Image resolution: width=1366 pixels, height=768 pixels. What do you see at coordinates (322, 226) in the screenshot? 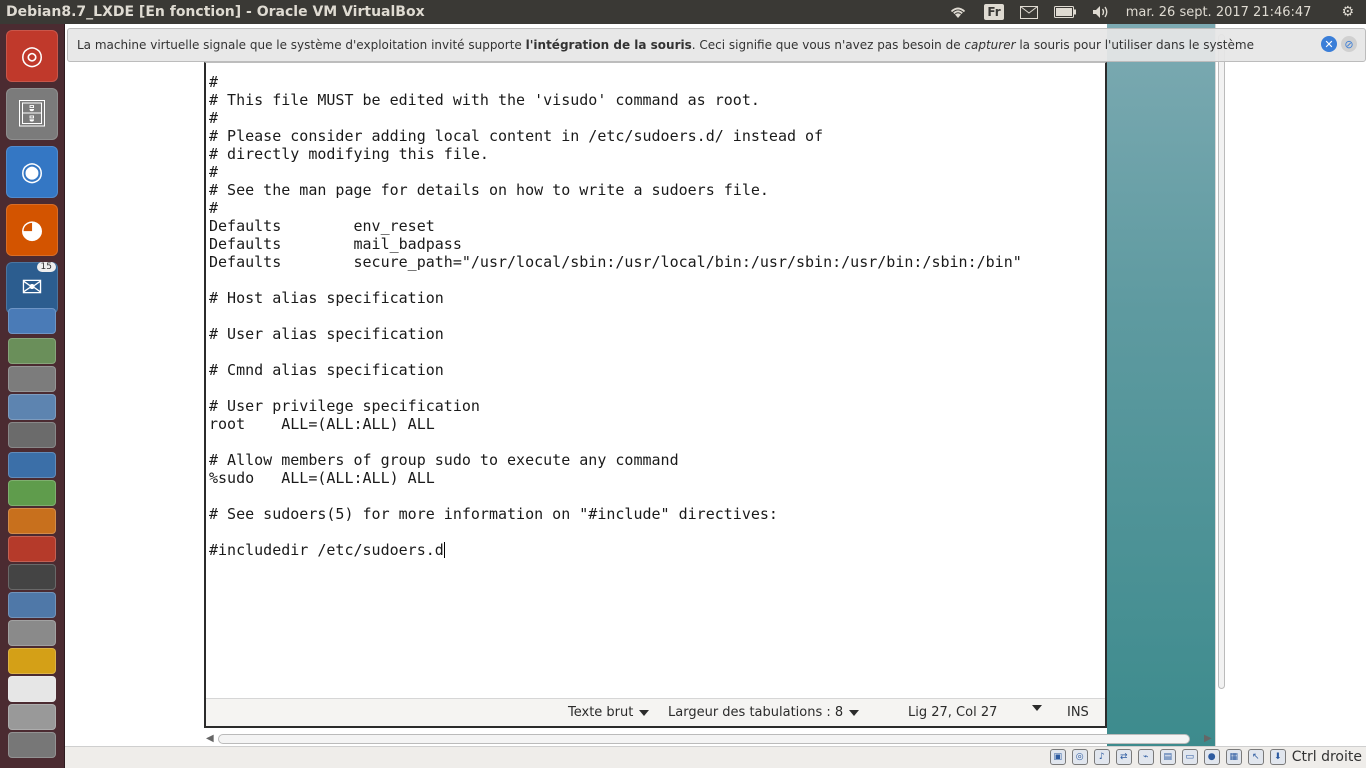
I see `code-line: Defaults env_reset` at bounding box center [322, 226].